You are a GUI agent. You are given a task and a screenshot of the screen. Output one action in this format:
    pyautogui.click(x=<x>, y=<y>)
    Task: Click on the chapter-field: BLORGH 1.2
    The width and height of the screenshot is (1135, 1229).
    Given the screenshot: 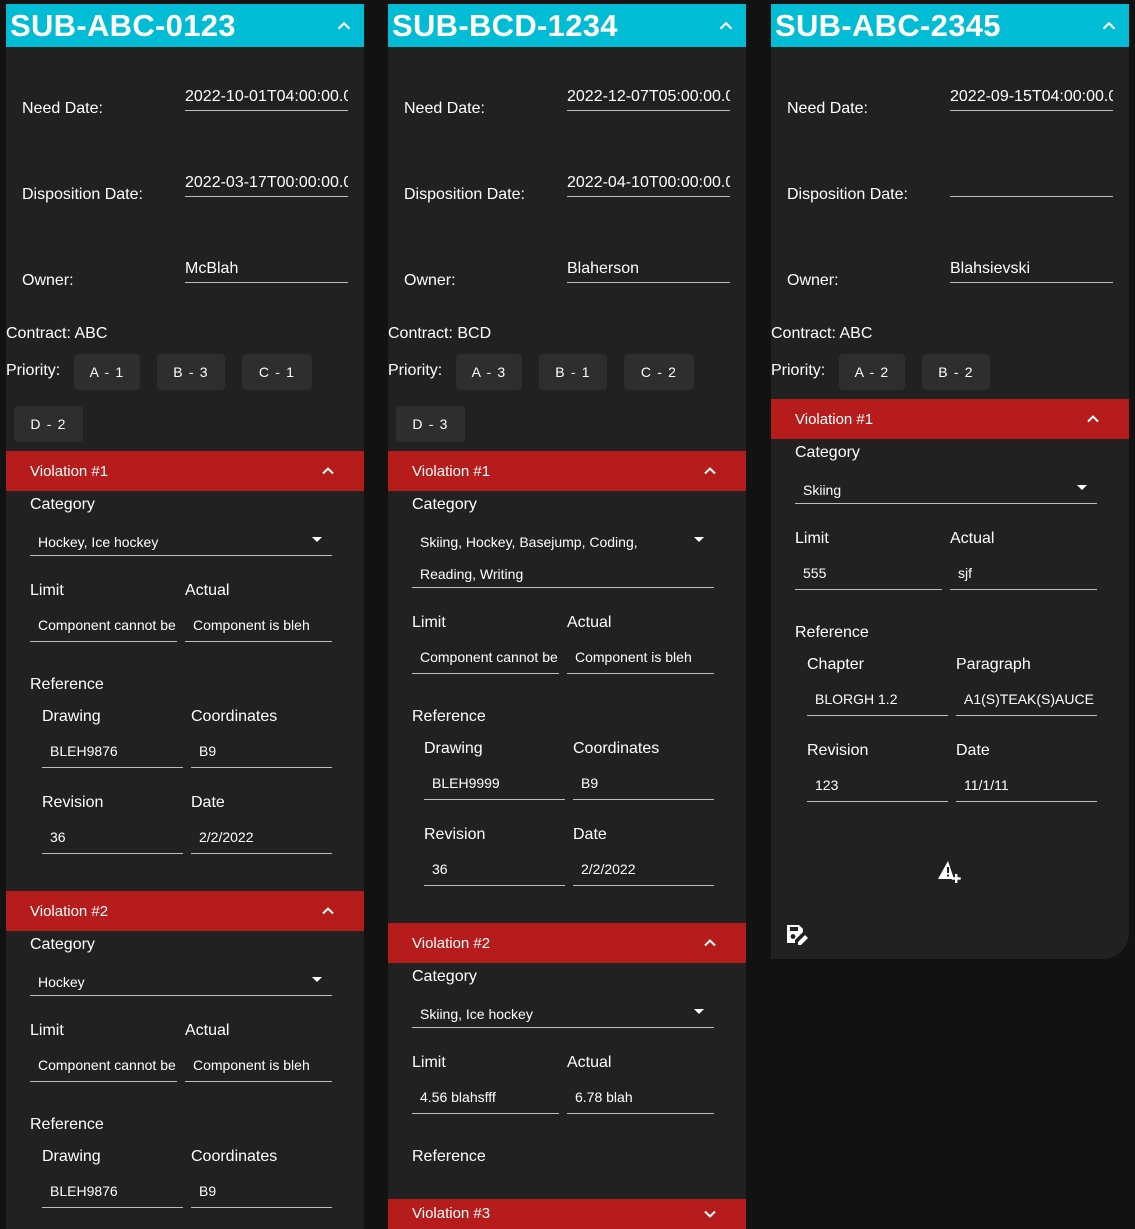 What is the action you would take?
    pyautogui.click(x=877, y=700)
    